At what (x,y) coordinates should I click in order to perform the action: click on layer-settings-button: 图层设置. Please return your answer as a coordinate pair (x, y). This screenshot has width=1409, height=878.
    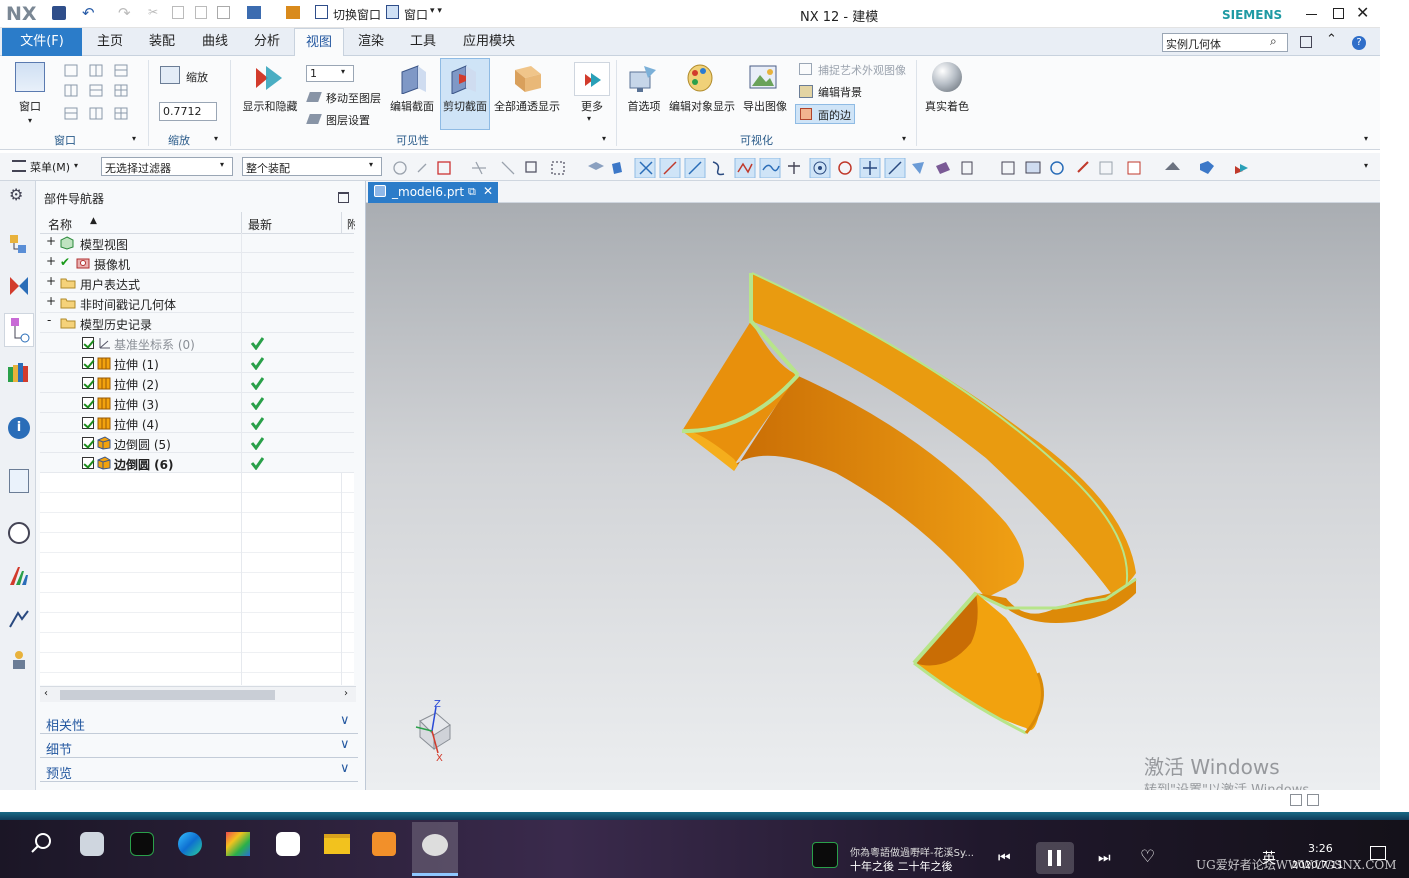
    Looking at the image, I should click on (348, 120).